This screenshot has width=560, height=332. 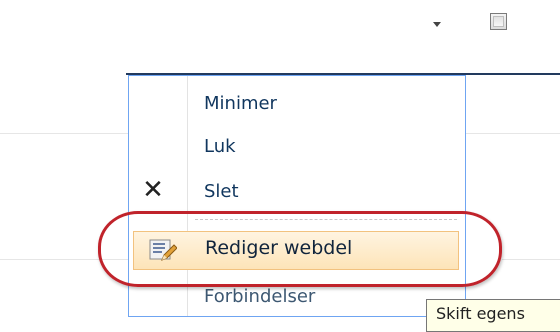 What do you see at coordinates (498, 21) in the screenshot?
I see `webpart-select-checkbox` at bounding box center [498, 21].